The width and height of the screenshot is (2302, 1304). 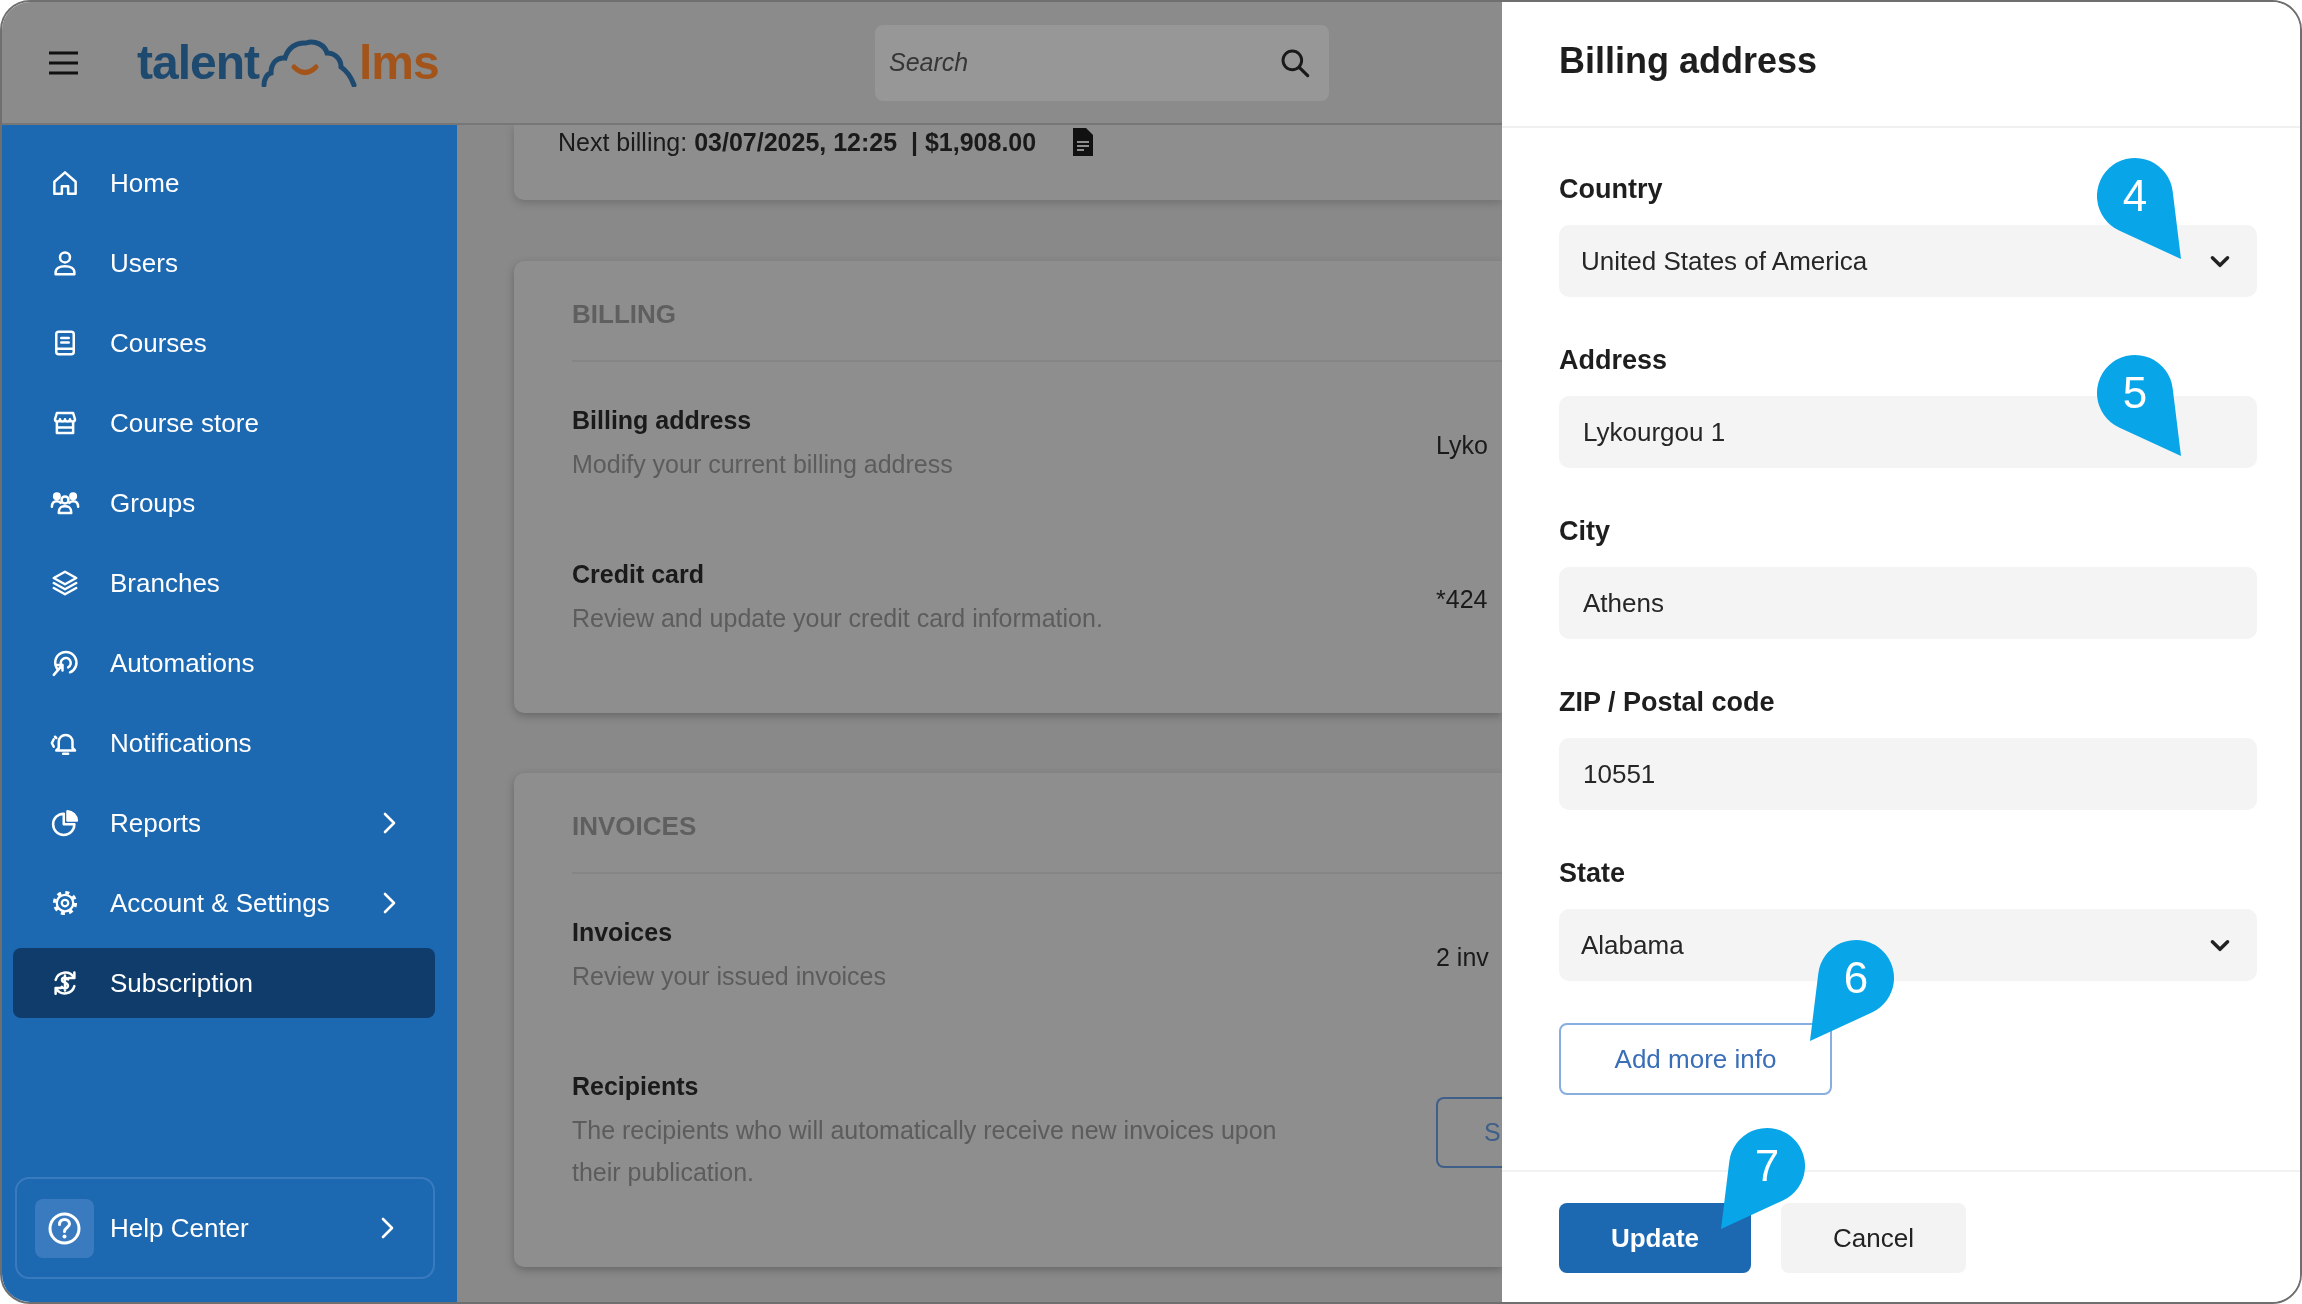 What do you see at coordinates (635, 1086) in the screenshot?
I see `row-title: Recipients` at bounding box center [635, 1086].